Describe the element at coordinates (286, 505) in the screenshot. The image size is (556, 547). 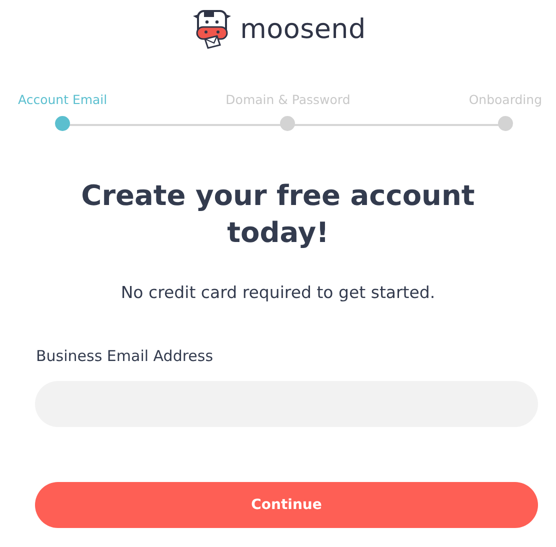
I see `continue-button: Continue` at that location.